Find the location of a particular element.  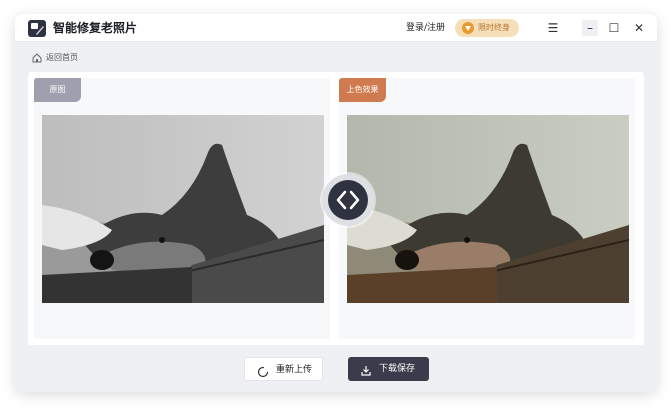

app-title: 智能修复老照片 is located at coordinates (95, 28).